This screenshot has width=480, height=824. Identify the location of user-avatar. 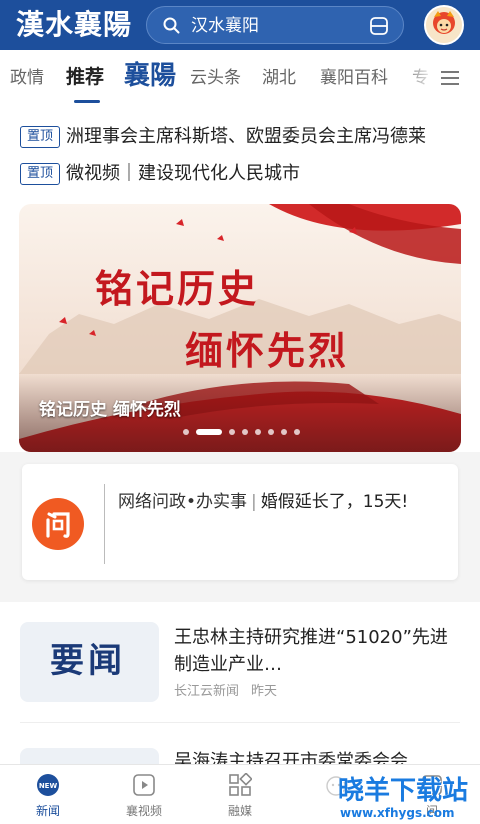
(444, 25).